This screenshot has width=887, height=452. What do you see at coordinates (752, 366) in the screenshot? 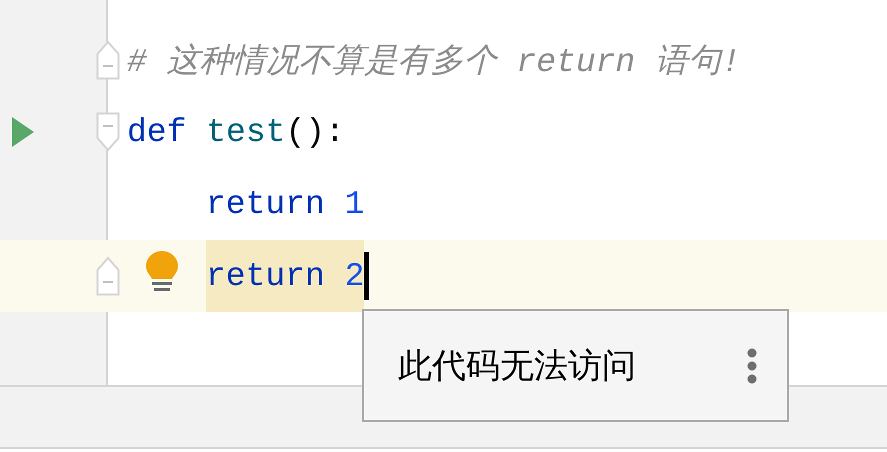
I see `more-options-icon` at bounding box center [752, 366].